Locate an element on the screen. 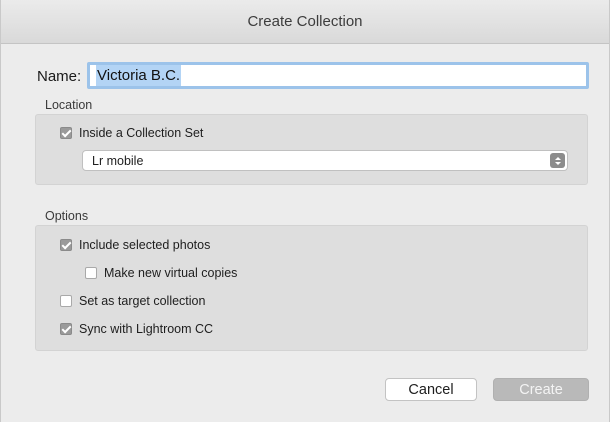 Image resolution: width=610 pixels, height=422 pixels. set-as-target-collection-label: Set as target collection is located at coordinates (142, 301).